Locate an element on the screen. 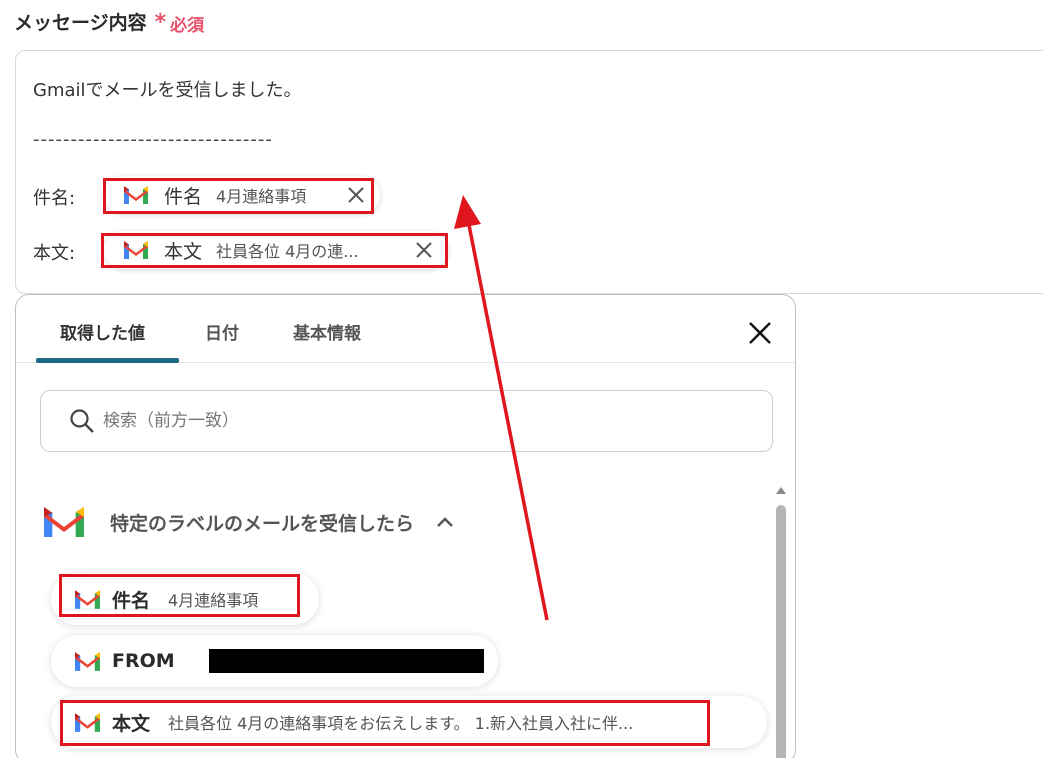 Image resolution: width=1043 pixels, height=758 pixels. value-item-subject: 件名 4月連絡事項 is located at coordinates (185, 599).